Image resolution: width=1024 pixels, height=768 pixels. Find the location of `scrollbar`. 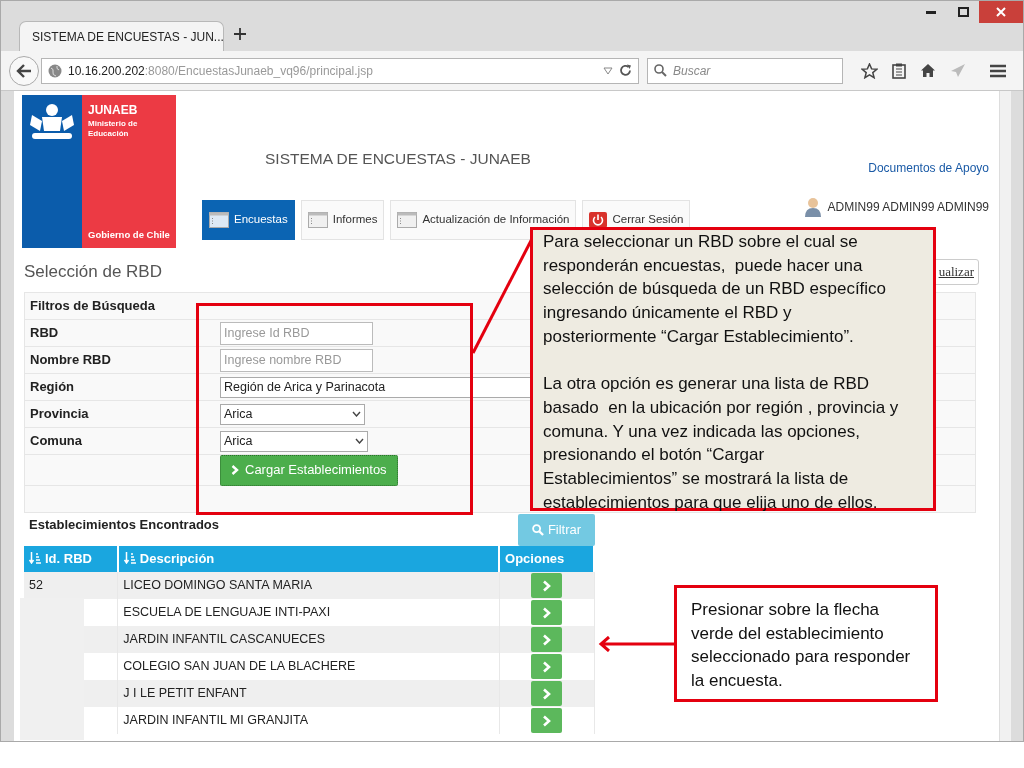

scrollbar is located at coordinates (1005, 416).